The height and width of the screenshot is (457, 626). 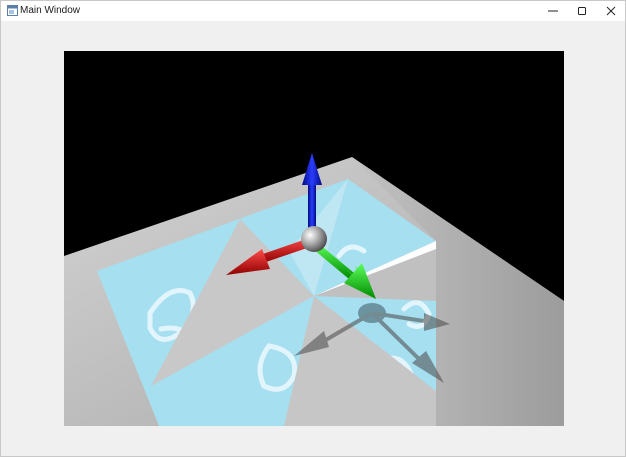 I want to click on window-title: Main Window, so click(x=50, y=10).